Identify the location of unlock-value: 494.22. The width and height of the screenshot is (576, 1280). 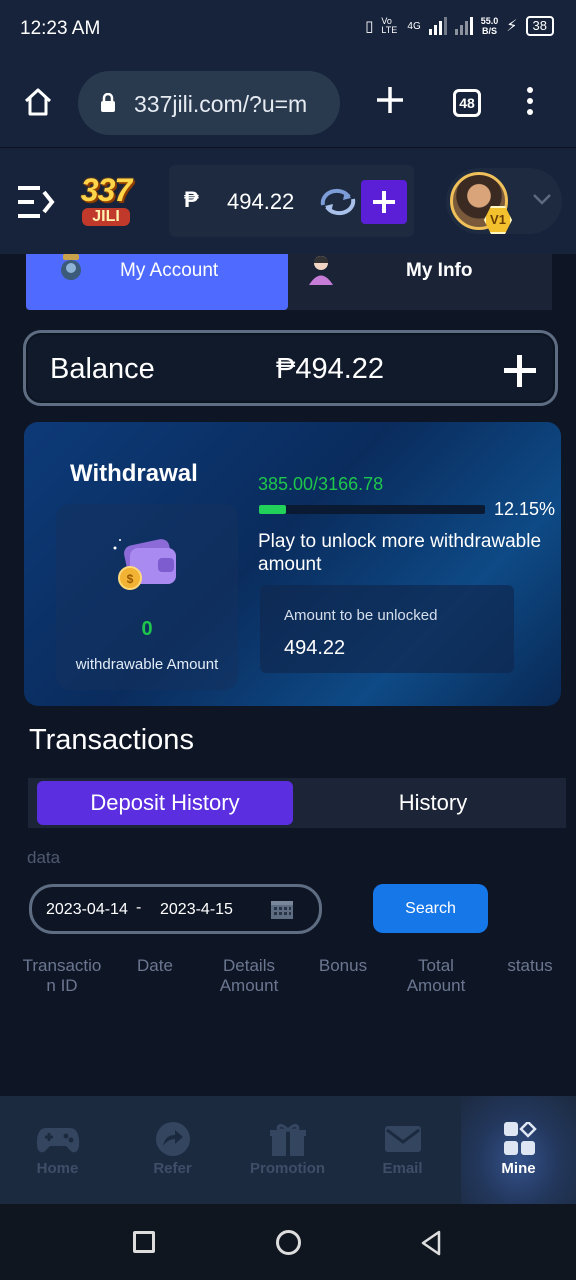
(315, 648).